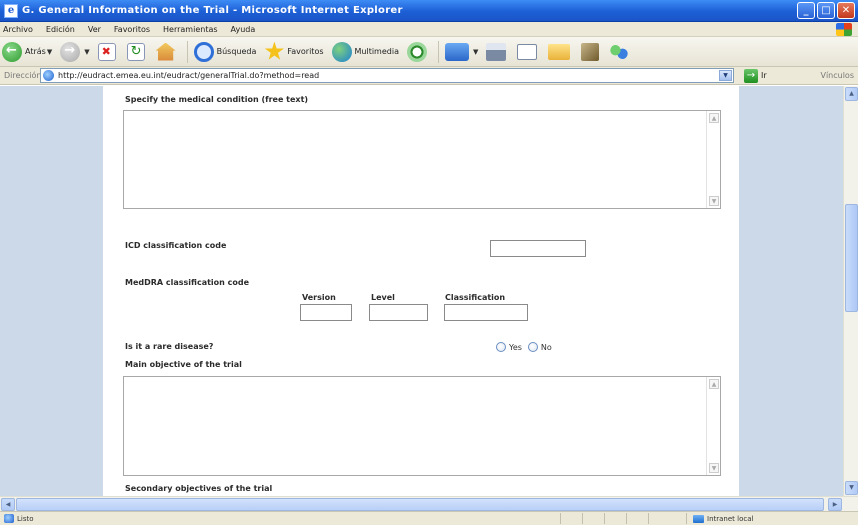 The height and width of the screenshot is (525, 858). Describe the element at coordinates (846, 10) in the screenshot. I see `close-button: ✕` at that location.